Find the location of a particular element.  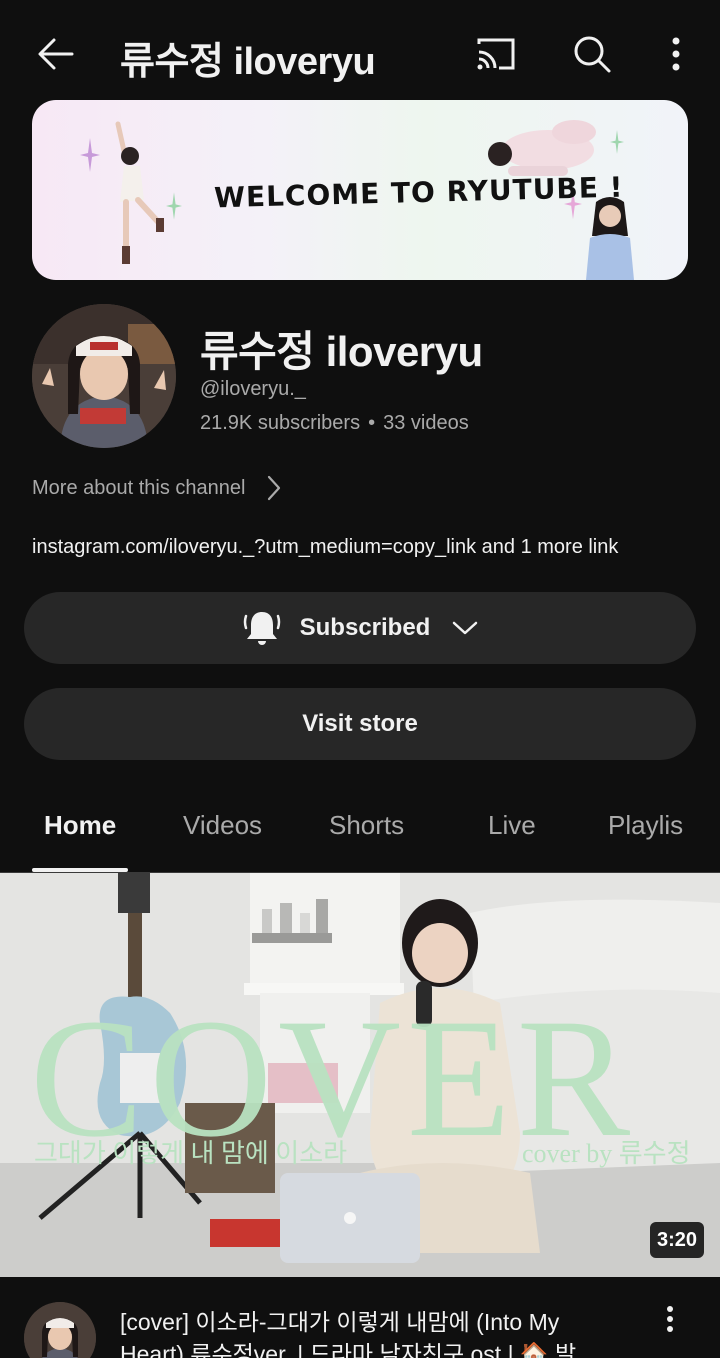

subscribed-label: Subscribed is located at coordinates (365, 627).